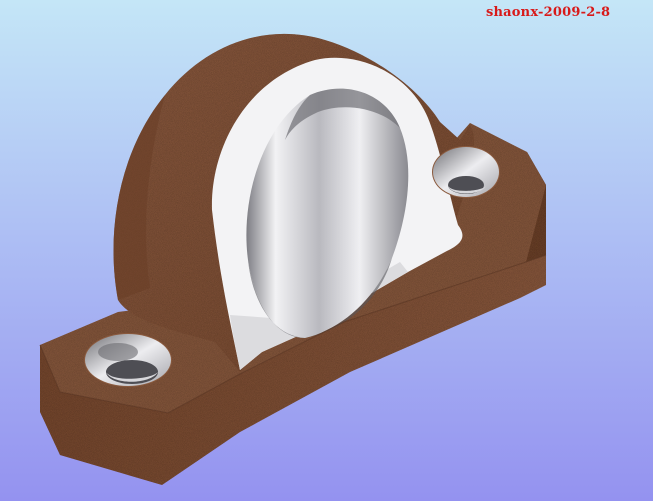 The width and height of the screenshot is (653, 501). Describe the element at coordinates (548, 12) in the screenshot. I see `watermark-text: shaonx-2009-2-8` at that location.